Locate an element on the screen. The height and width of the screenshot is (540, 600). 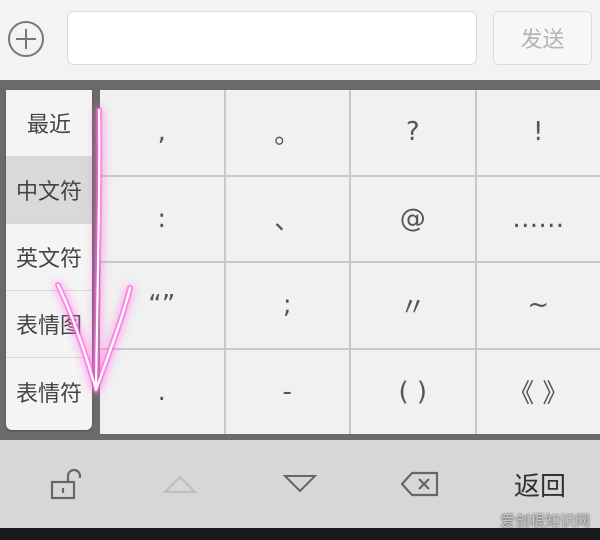
symbol-key: 。 is located at coordinates (287, 132).